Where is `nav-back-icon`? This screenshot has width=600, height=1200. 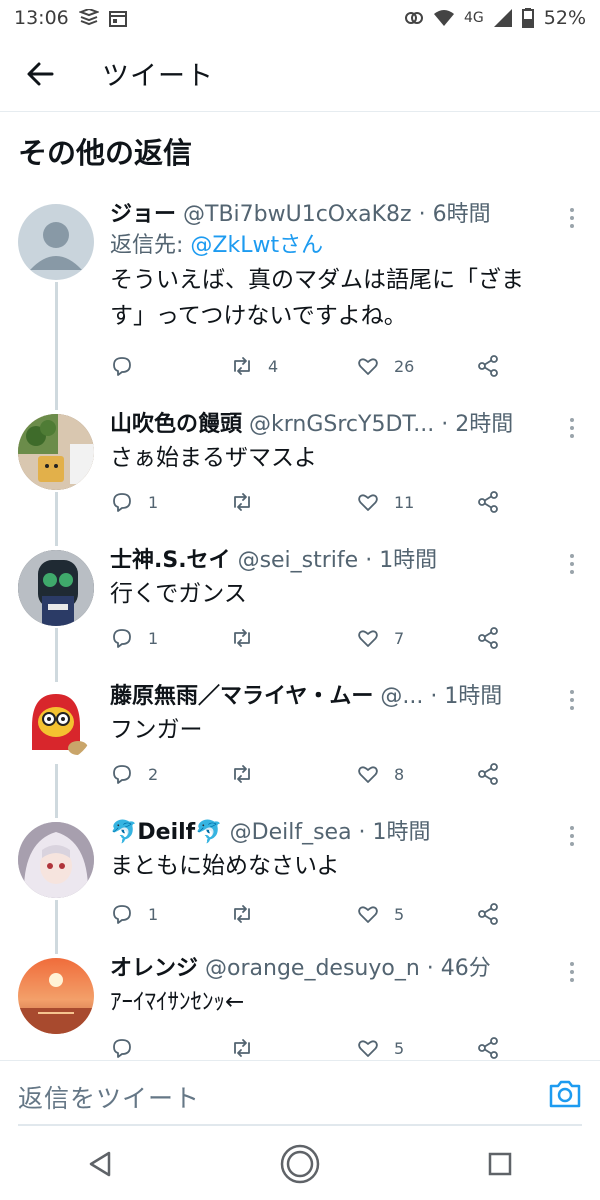 nav-back-icon is located at coordinates (100, 1164).